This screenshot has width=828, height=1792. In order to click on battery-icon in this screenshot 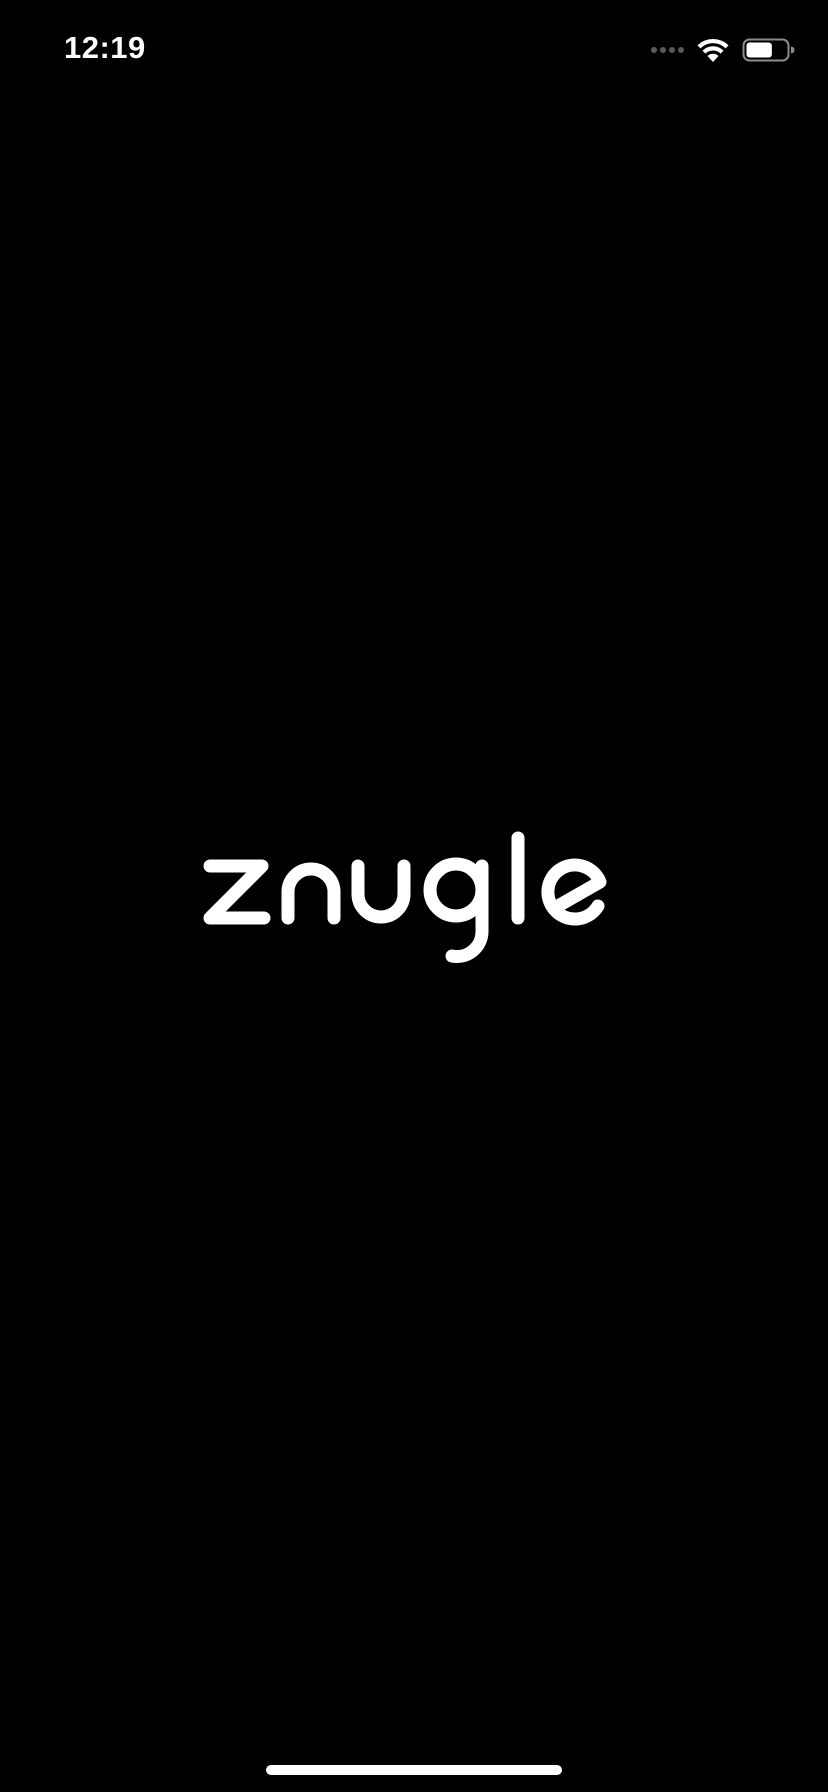, I will do `click(769, 50)`.